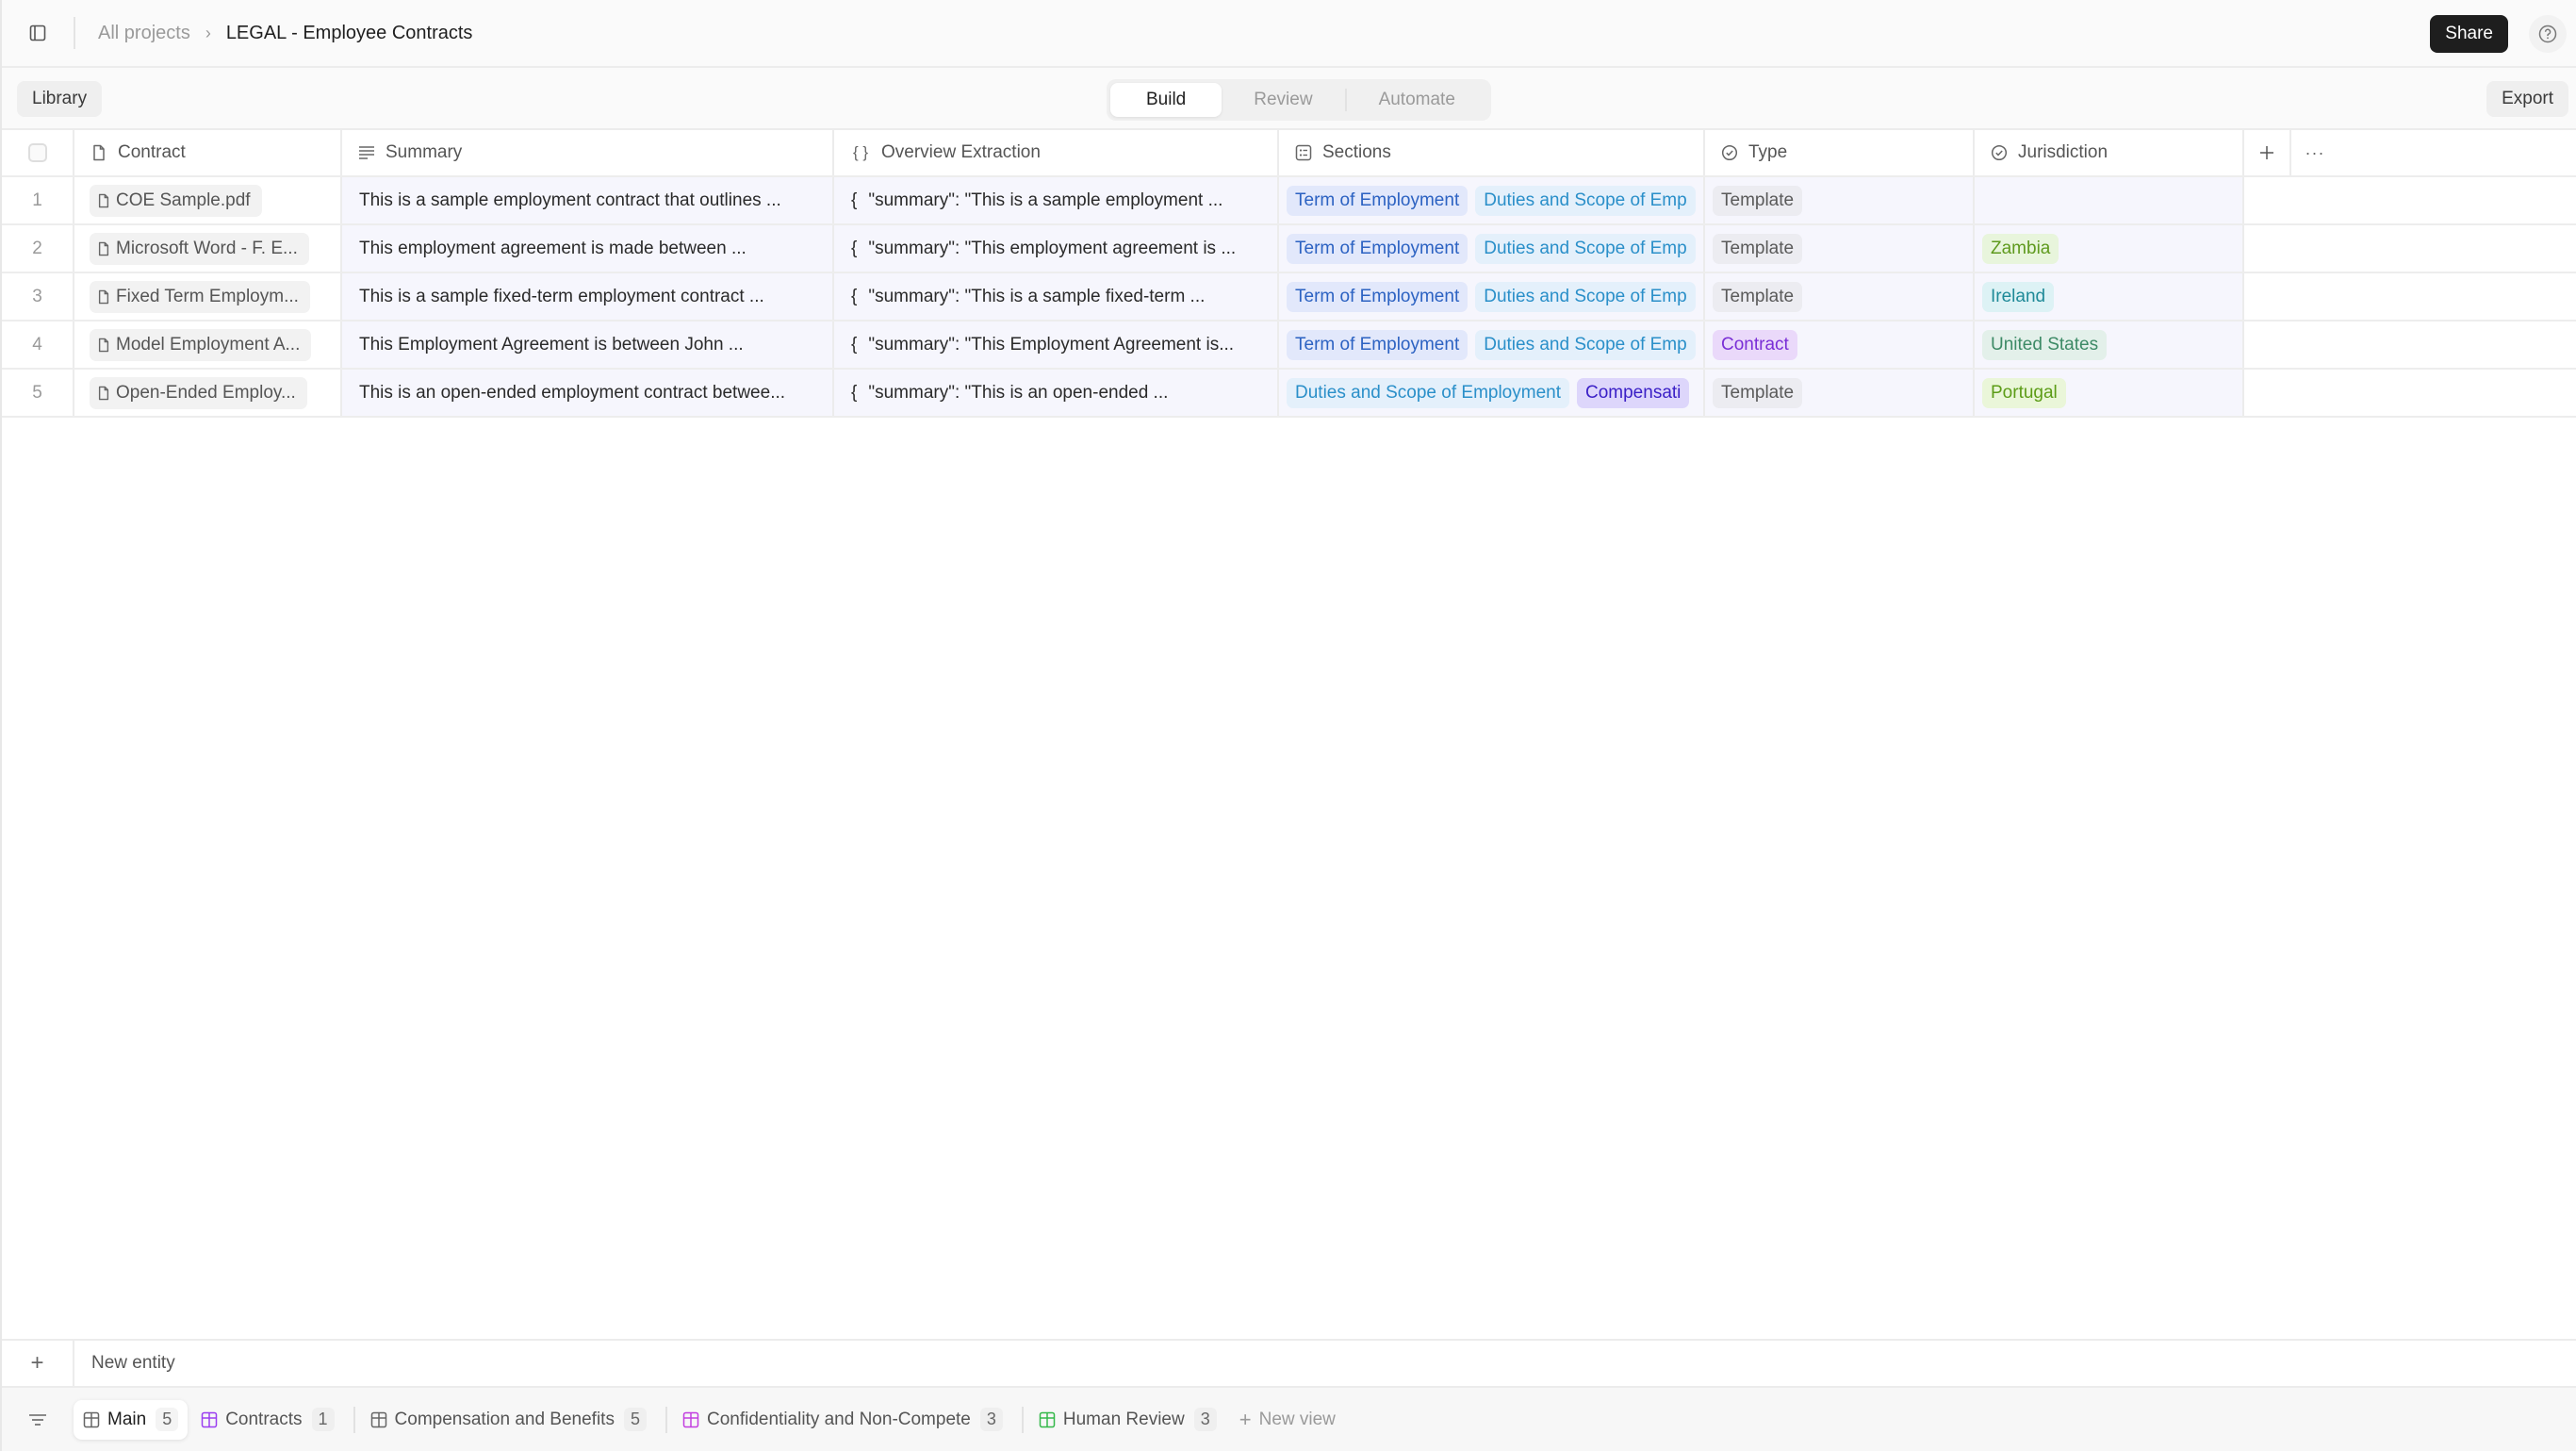 The width and height of the screenshot is (2576, 1451). I want to click on more-options-button: ···, so click(2314, 152).